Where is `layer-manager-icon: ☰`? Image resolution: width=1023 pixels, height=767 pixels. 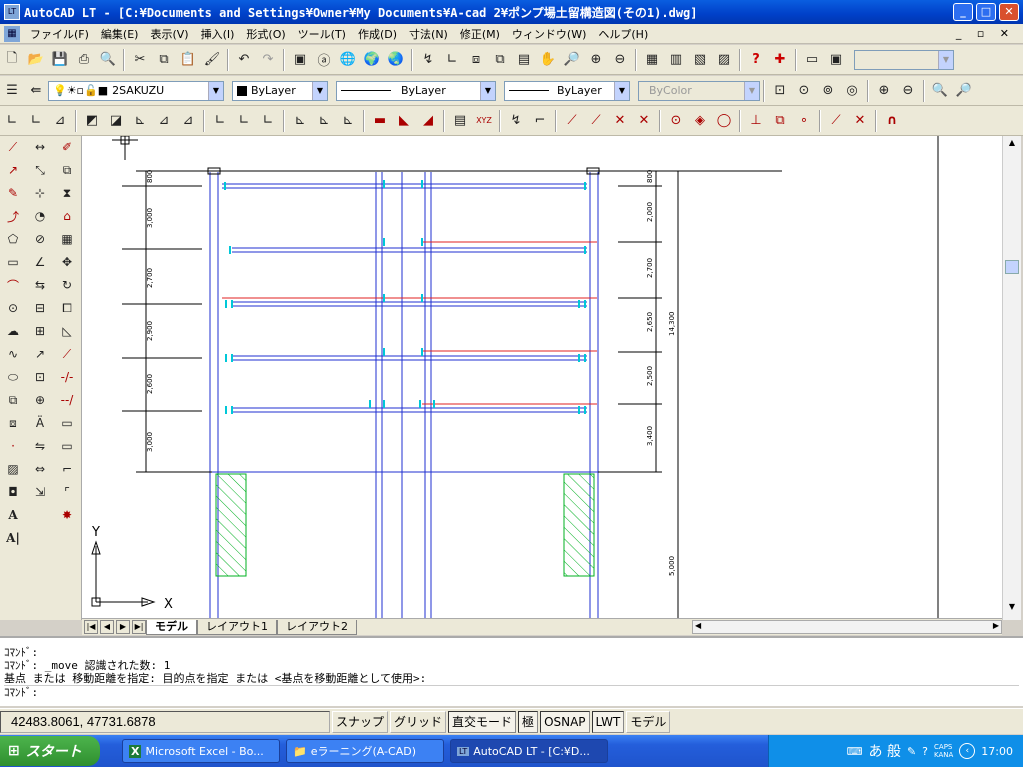
layer-manager-icon: ☰ is located at coordinates (12, 91).